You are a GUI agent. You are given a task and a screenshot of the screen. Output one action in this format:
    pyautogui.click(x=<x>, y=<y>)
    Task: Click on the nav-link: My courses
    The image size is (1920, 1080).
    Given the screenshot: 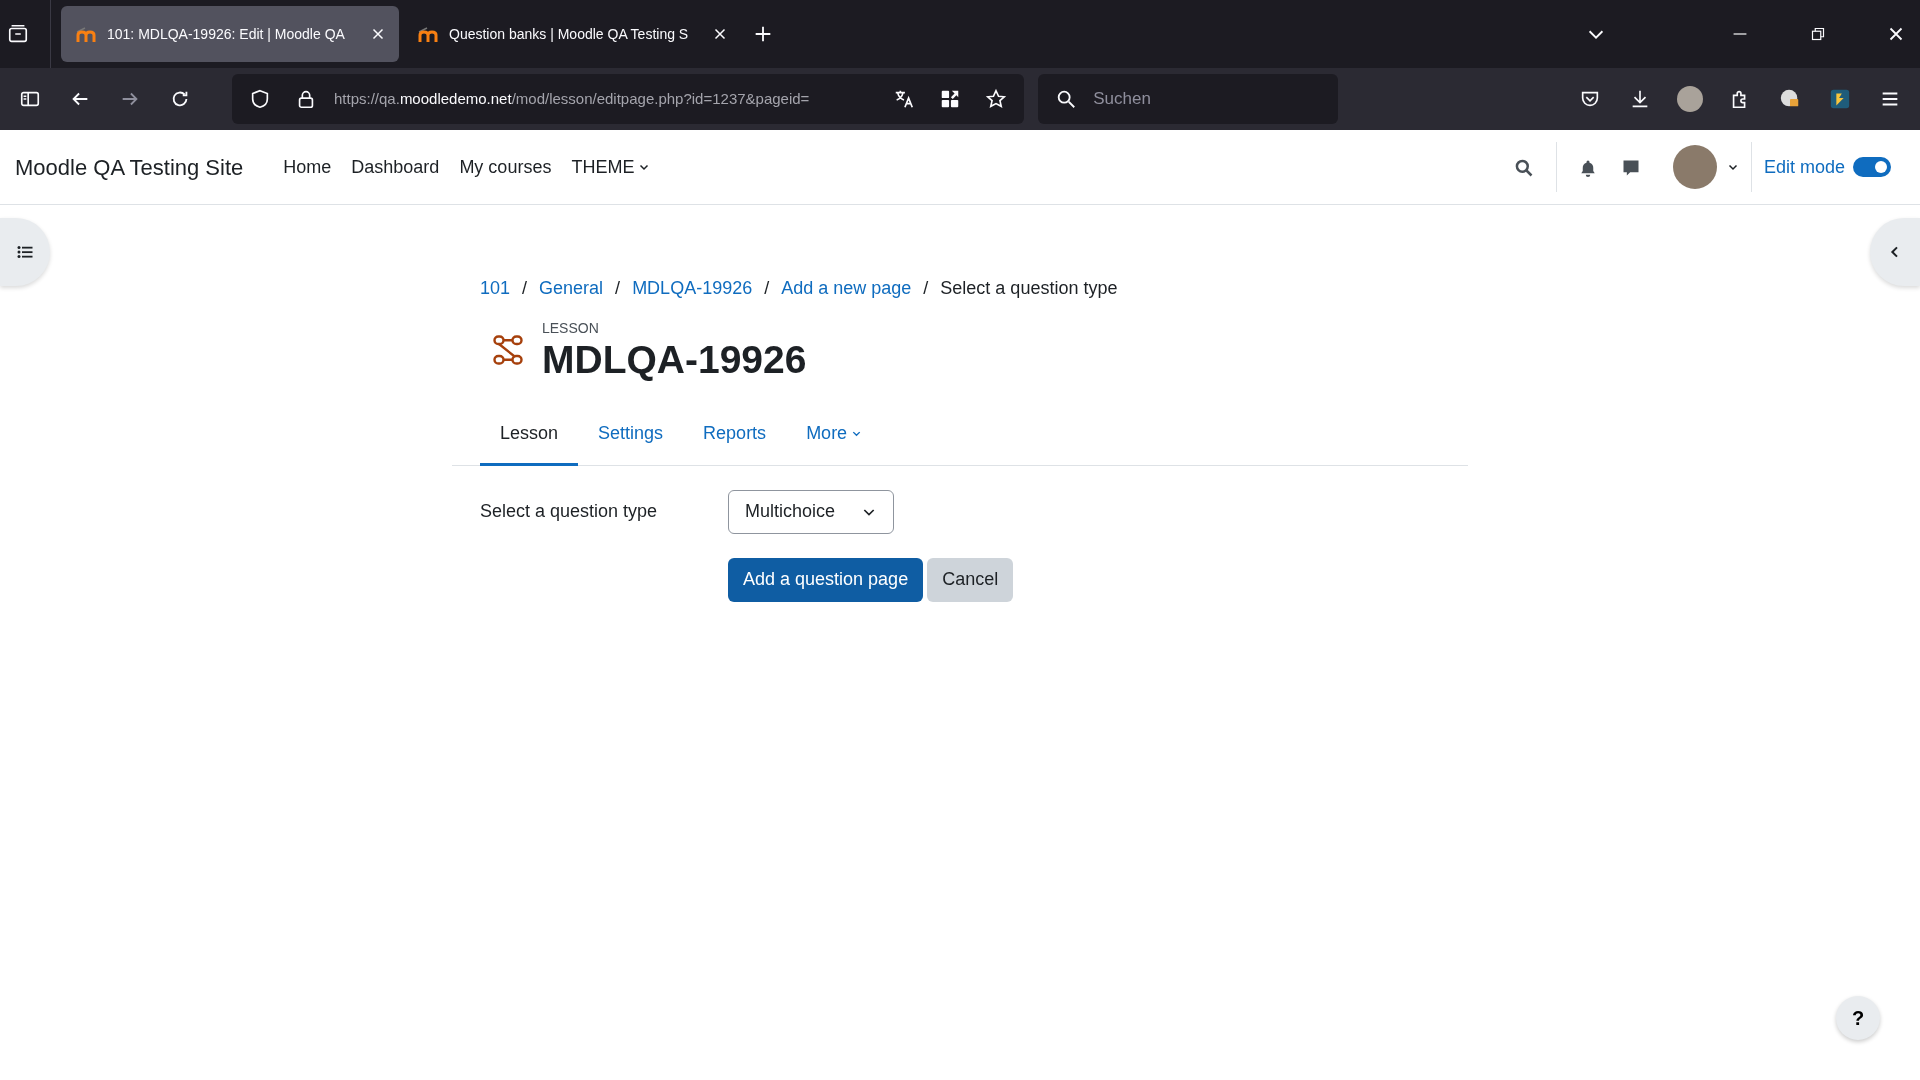 What is the action you would take?
    pyautogui.click(x=505, y=167)
    